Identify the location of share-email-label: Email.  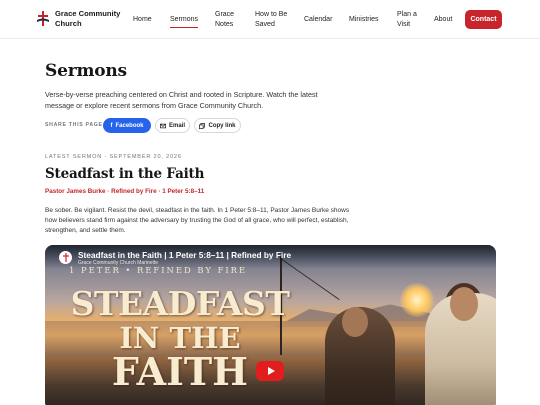
(176, 125).